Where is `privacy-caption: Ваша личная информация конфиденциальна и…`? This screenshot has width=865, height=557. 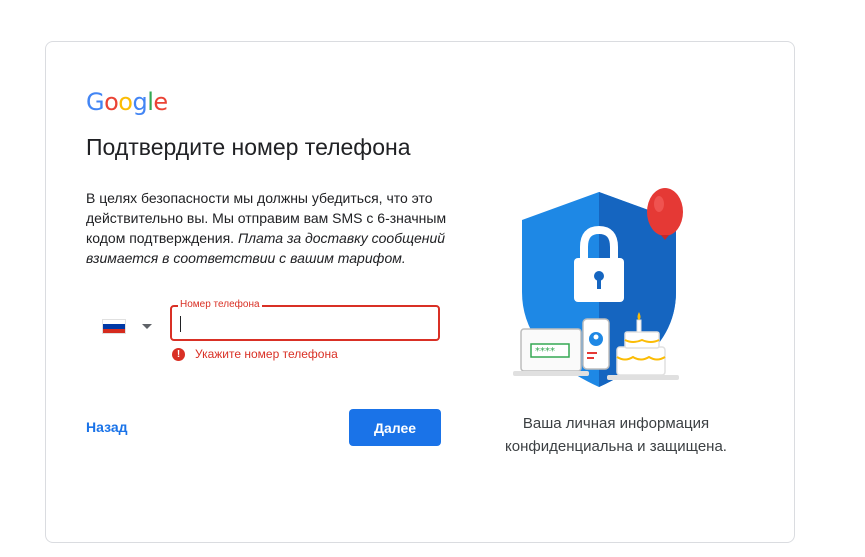
privacy-caption: Ваша личная информация конфиденциальна и… is located at coordinates (616, 435).